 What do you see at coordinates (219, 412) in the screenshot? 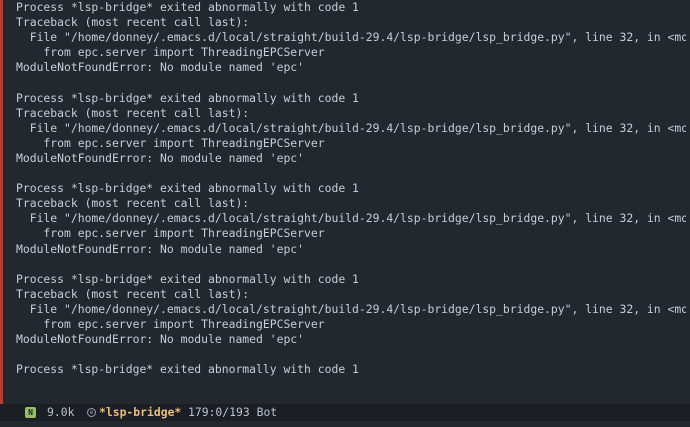
I see `line-column: 179:0/193` at bounding box center [219, 412].